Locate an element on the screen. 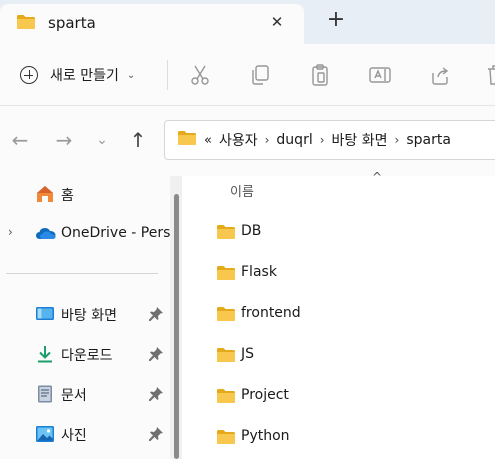 The height and width of the screenshot is (459, 495). chevron-down-icon: ⌄ is located at coordinates (131, 75).